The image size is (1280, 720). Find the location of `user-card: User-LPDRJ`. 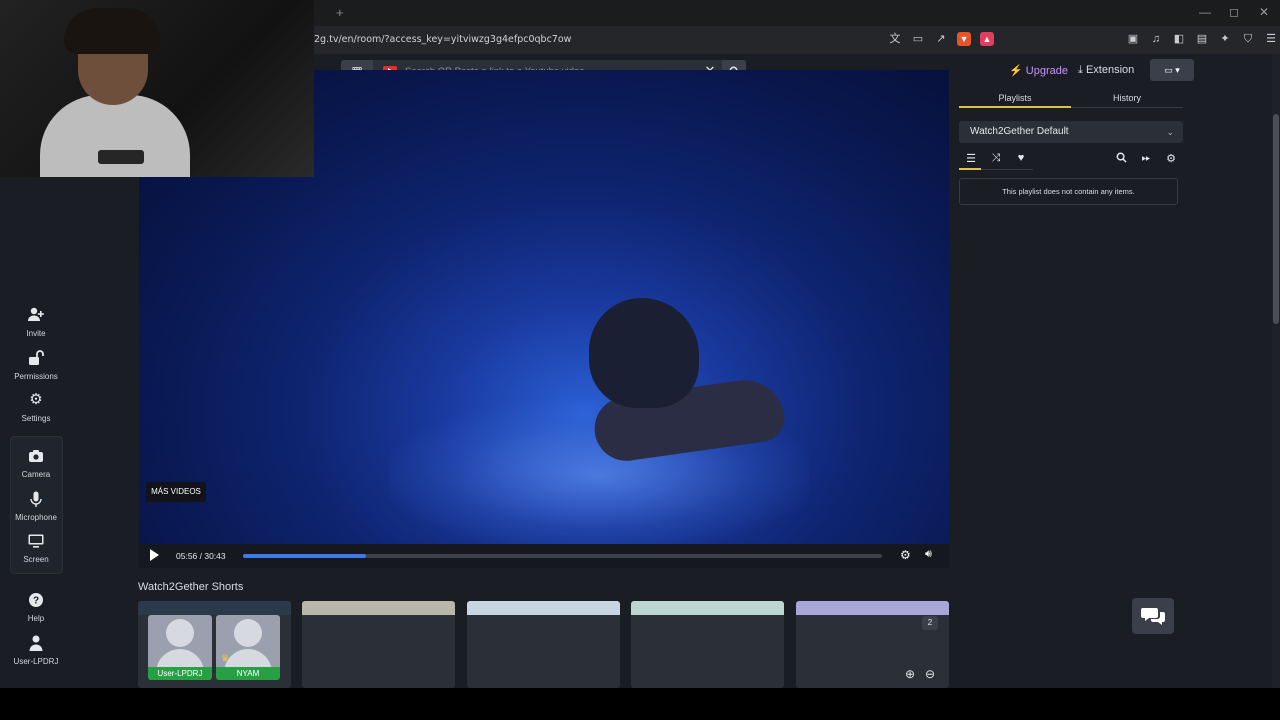

user-card: User-LPDRJ is located at coordinates (180, 647).